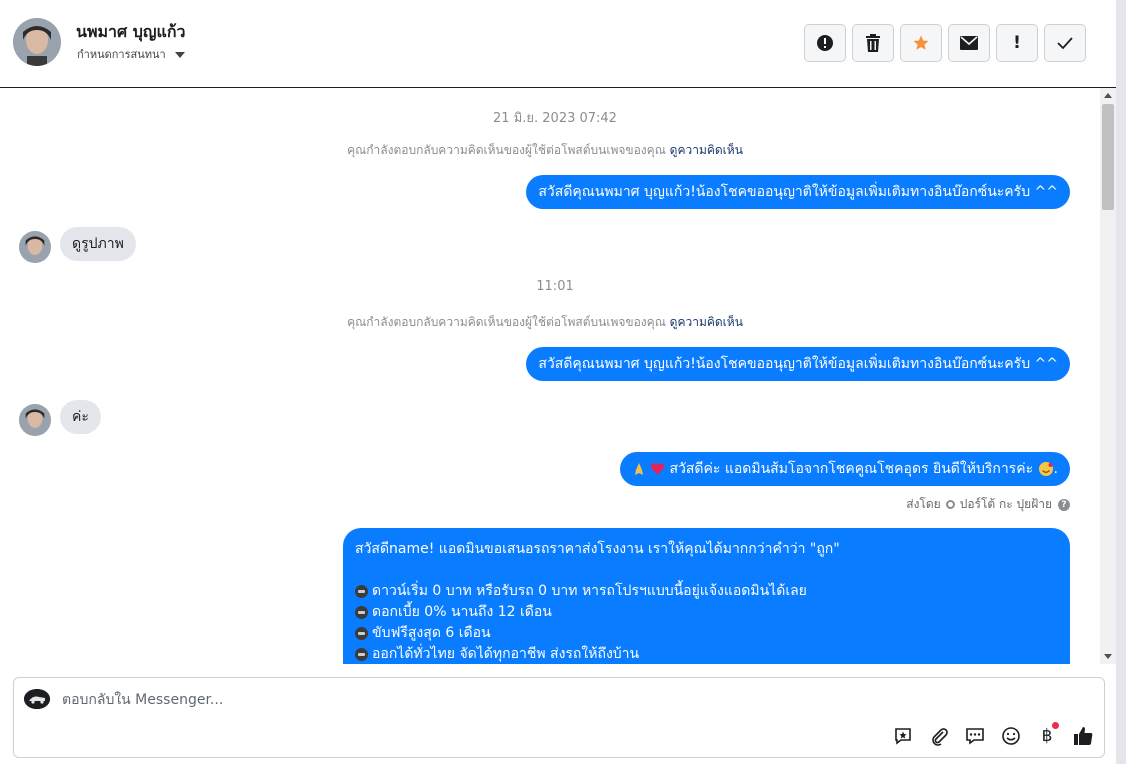 This screenshot has height=764, width=1126. I want to click on praying-hands-icon, so click(638, 469).